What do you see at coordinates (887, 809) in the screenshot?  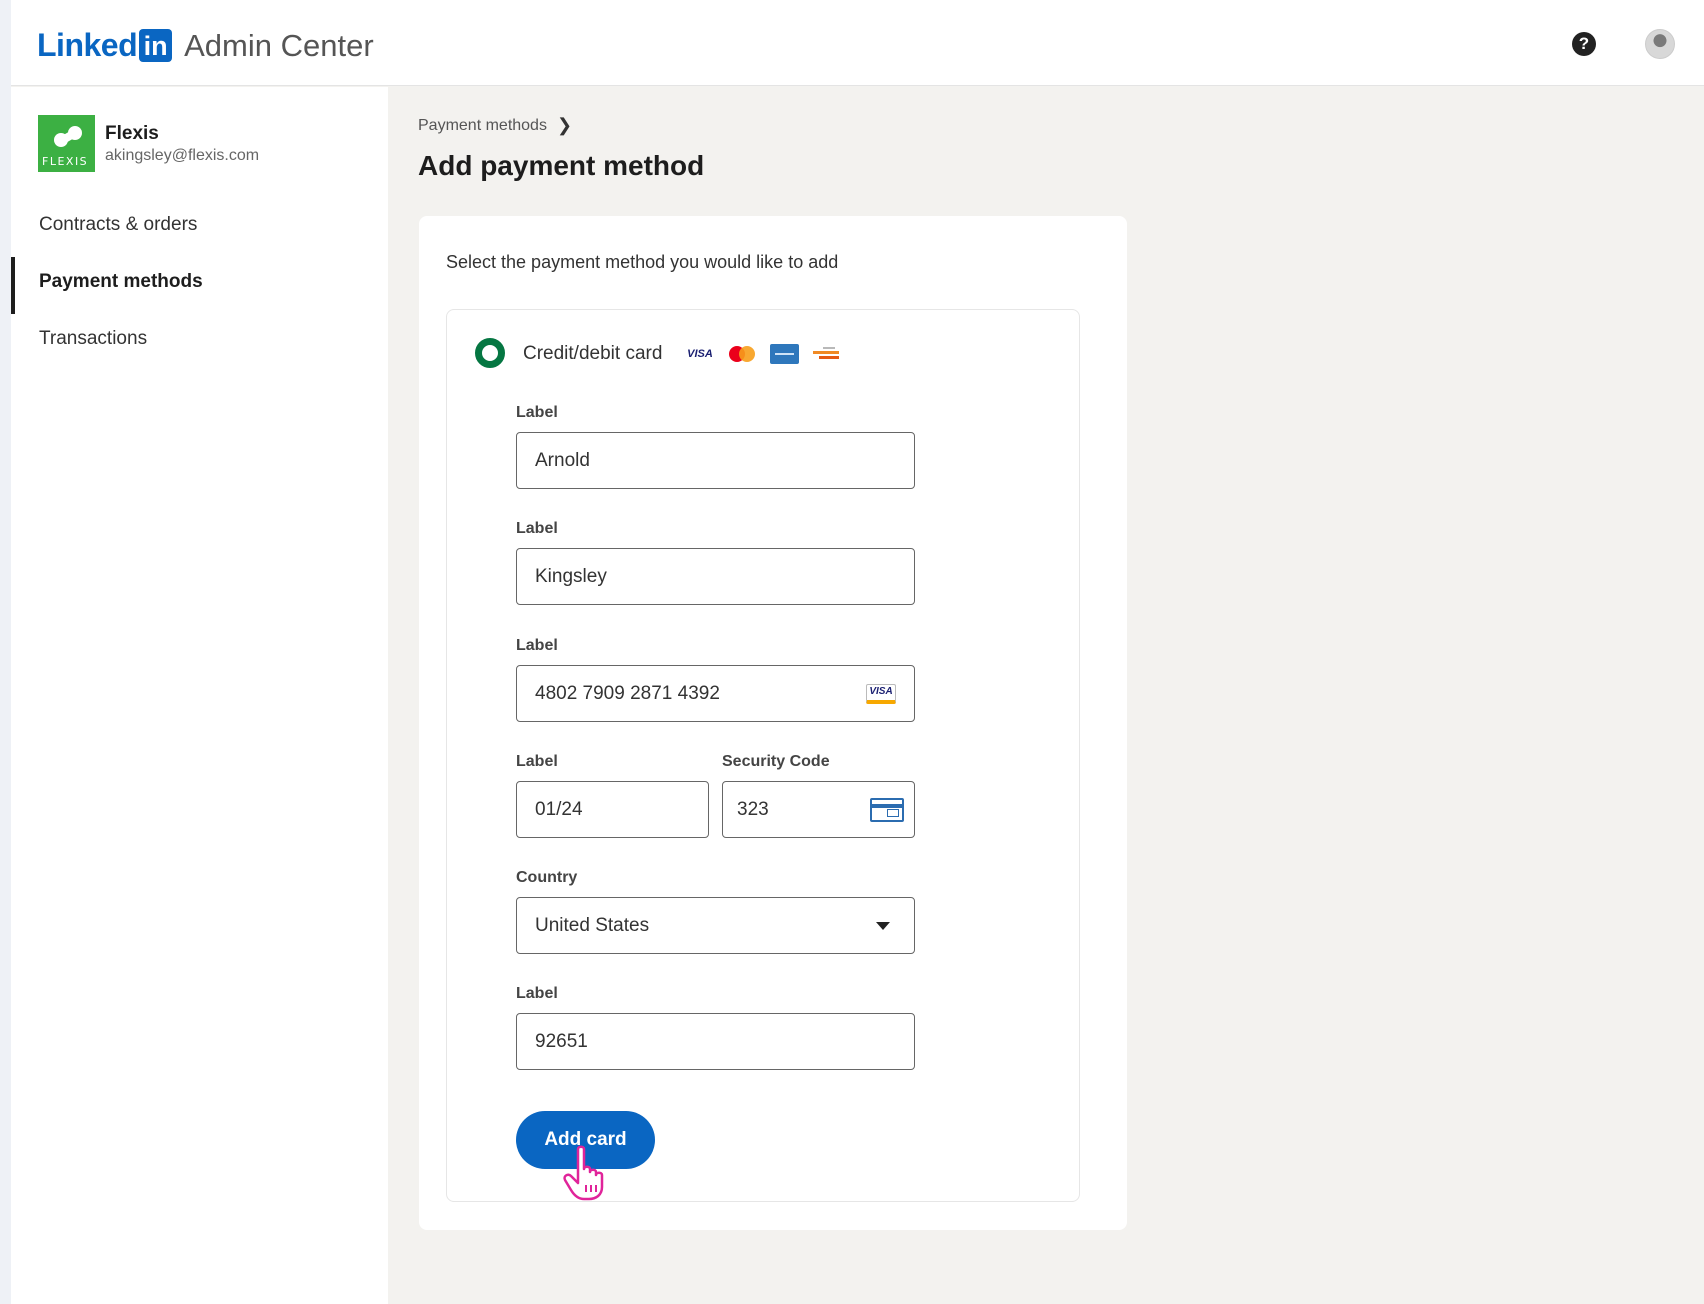 I see `cvc-card-icon` at bounding box center [887, 809].